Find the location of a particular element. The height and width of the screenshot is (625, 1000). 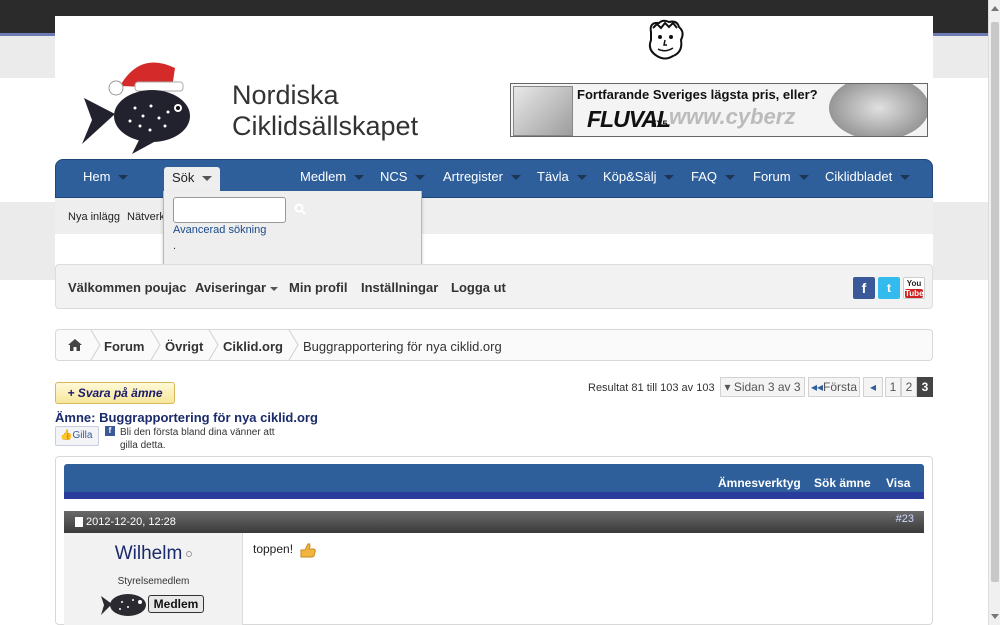

scrollbar-thumb is located at coordinates (995, 302).